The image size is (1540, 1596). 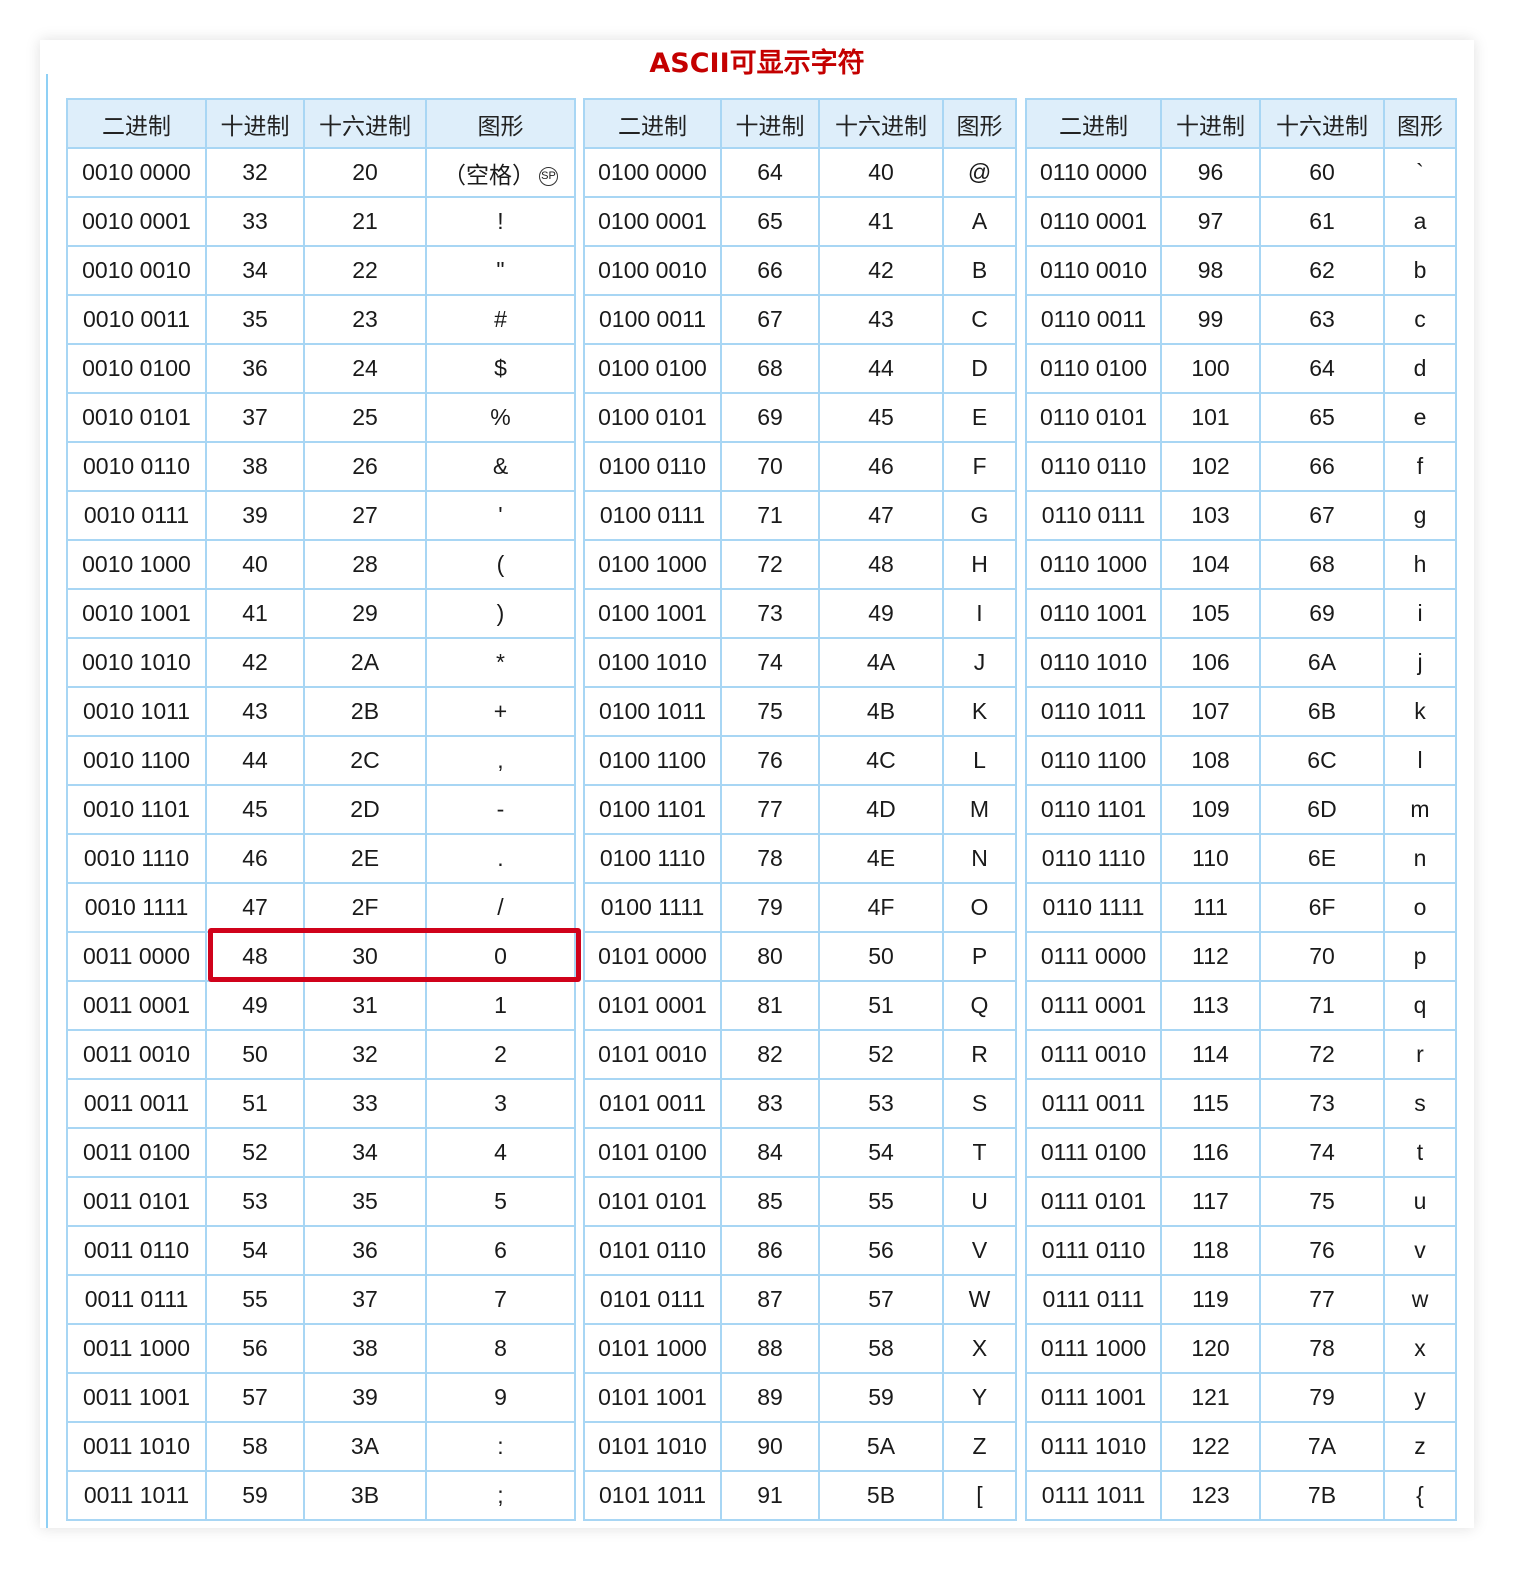 I want to click on binary-cell: 0110 0111, so click(x=1093, y=515).